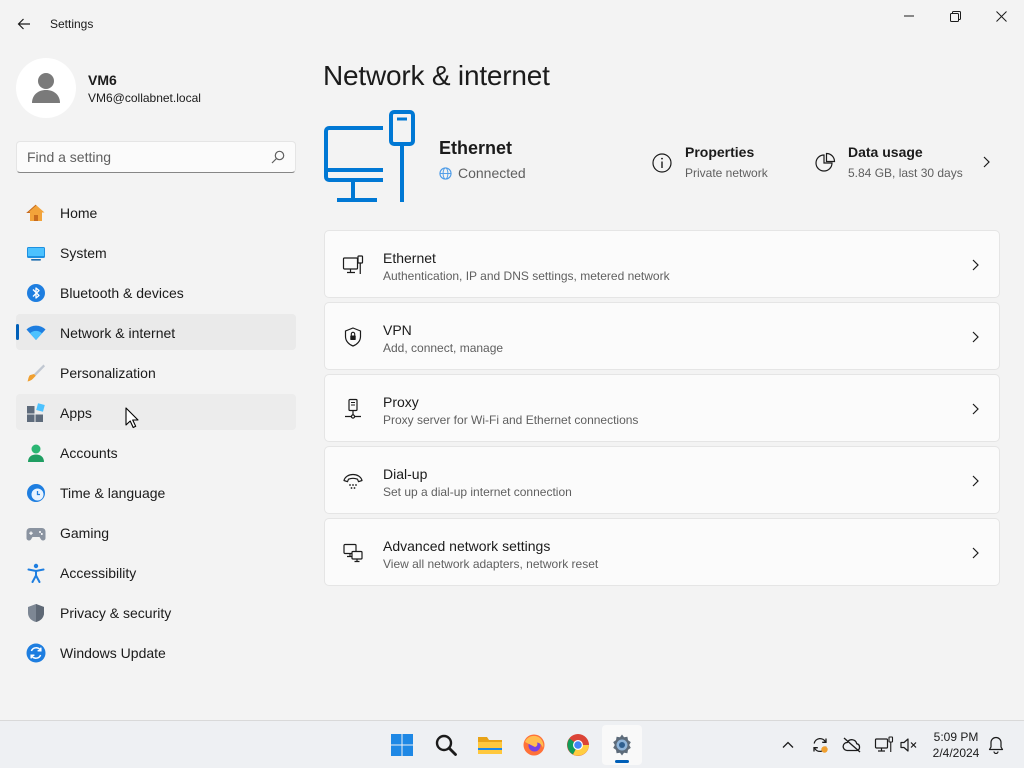  What do you see at coordinates (35, 212) in the screenshot?
I see `home-icon` at bounding box center [35, 212].